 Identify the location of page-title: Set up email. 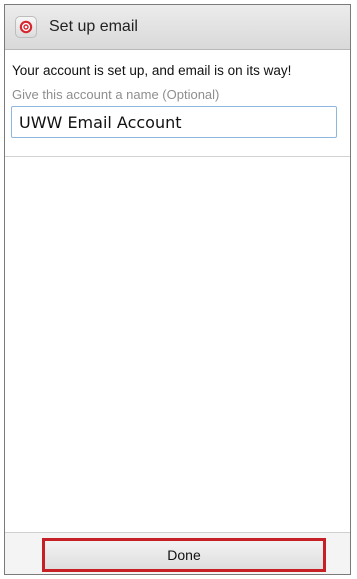
(93, 26).